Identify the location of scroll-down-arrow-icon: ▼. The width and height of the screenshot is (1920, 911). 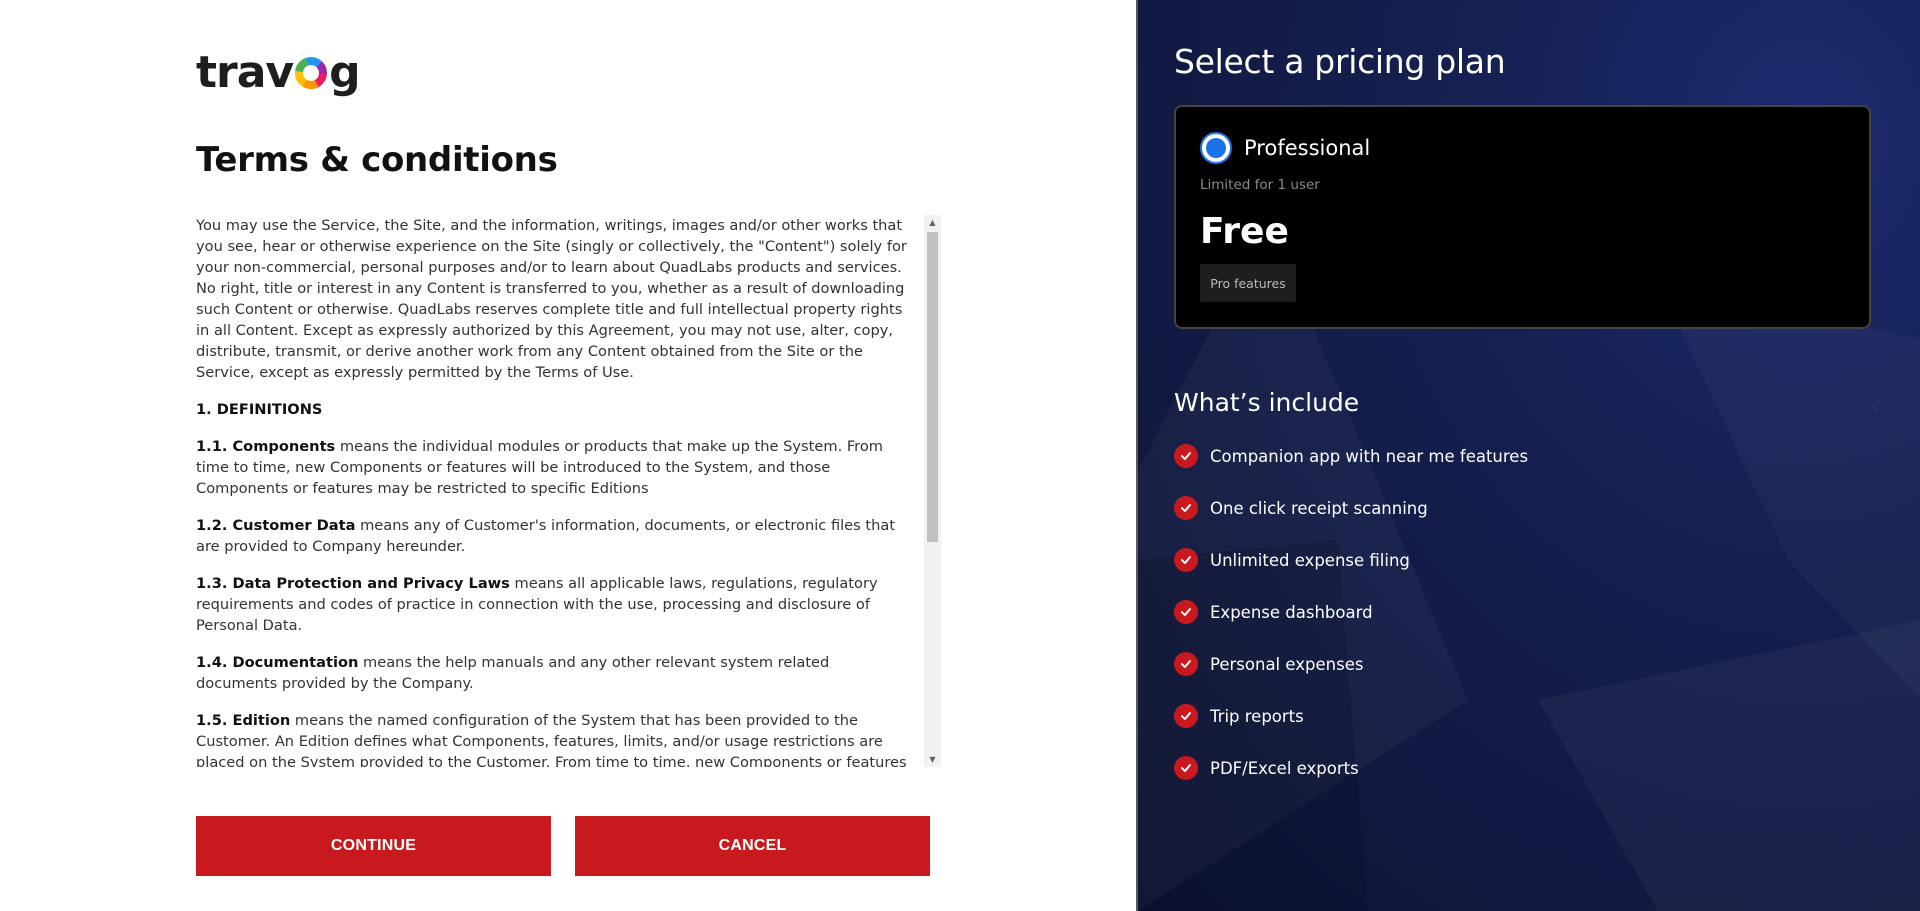
(932, 759).